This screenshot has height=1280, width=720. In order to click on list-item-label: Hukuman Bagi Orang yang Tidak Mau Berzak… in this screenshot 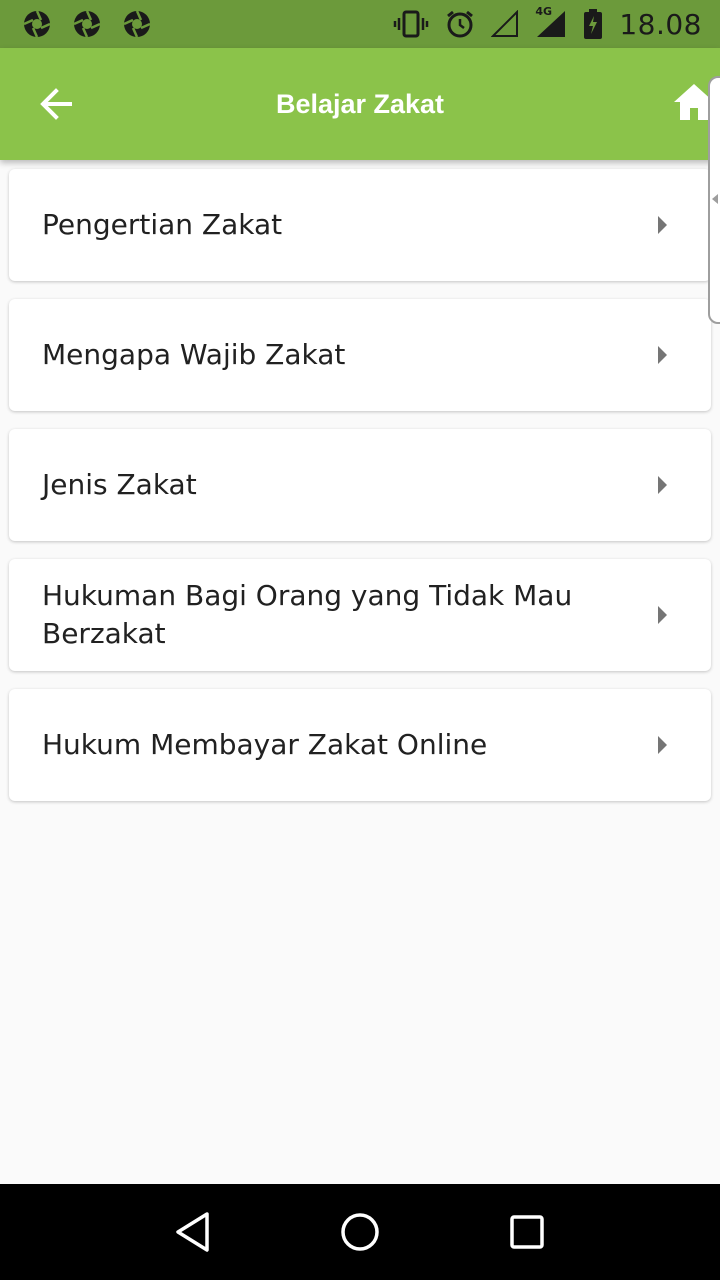, I will do `click(307, 614)`.